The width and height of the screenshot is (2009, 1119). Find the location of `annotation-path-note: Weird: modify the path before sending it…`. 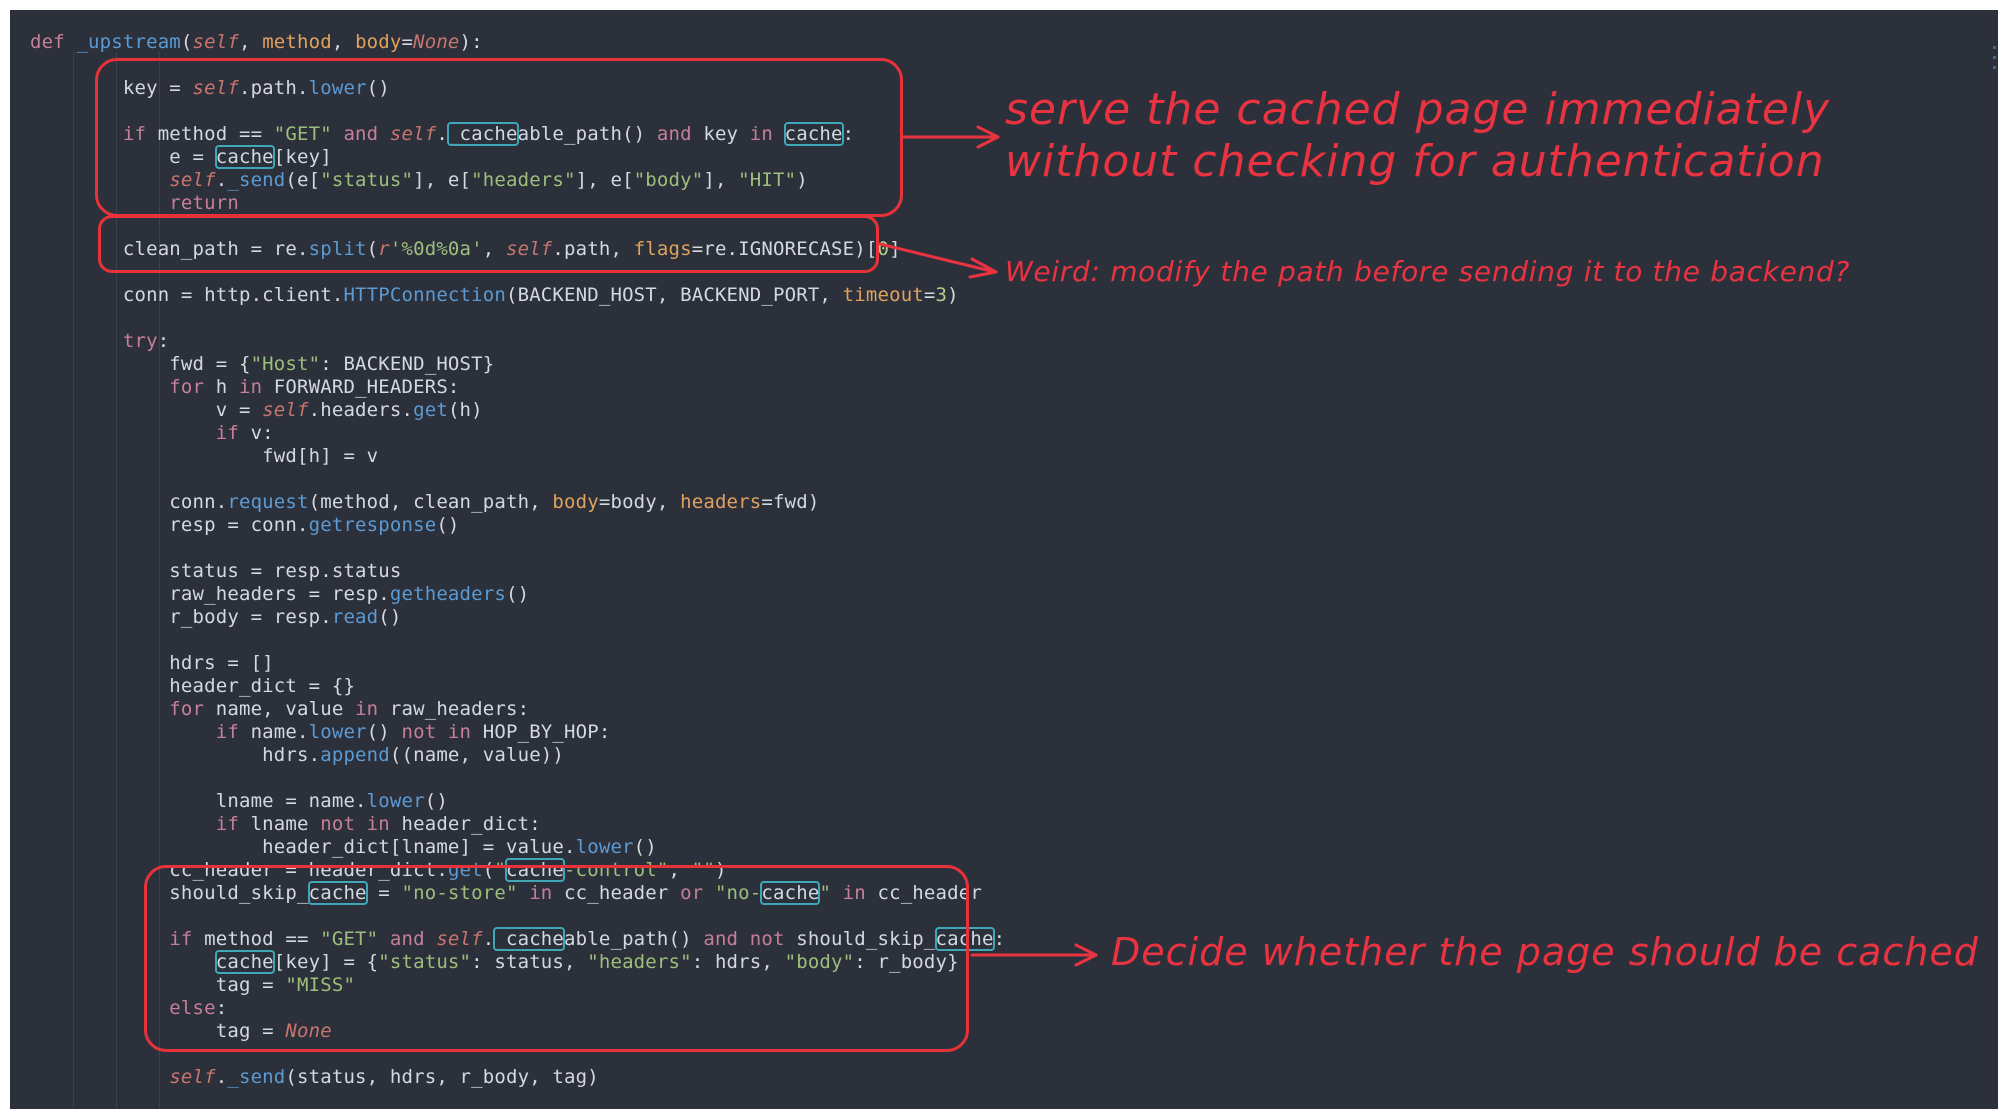

annotation-path-note: Weird: modify the path before sending it… is located at coordinates (1428, 271).